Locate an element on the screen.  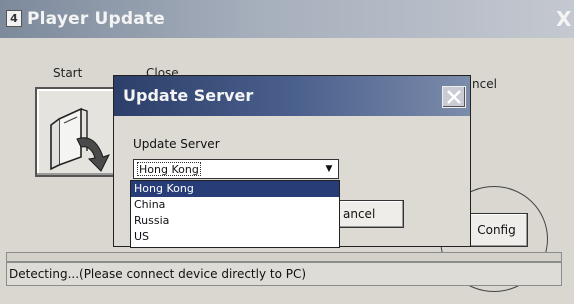
start-label: Start is located at coordinates (68, 73).